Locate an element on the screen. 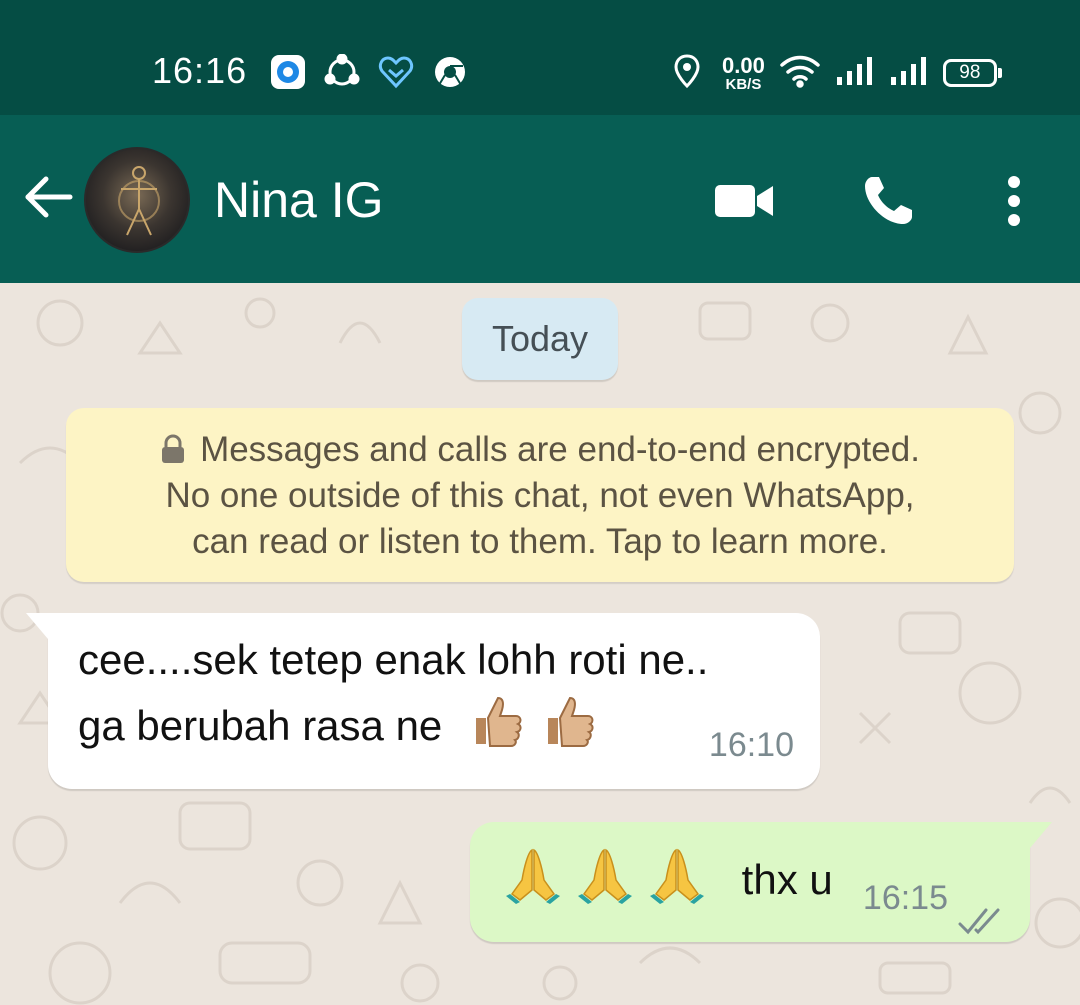  arrow-left-icon is located at coordinates (48, 197).